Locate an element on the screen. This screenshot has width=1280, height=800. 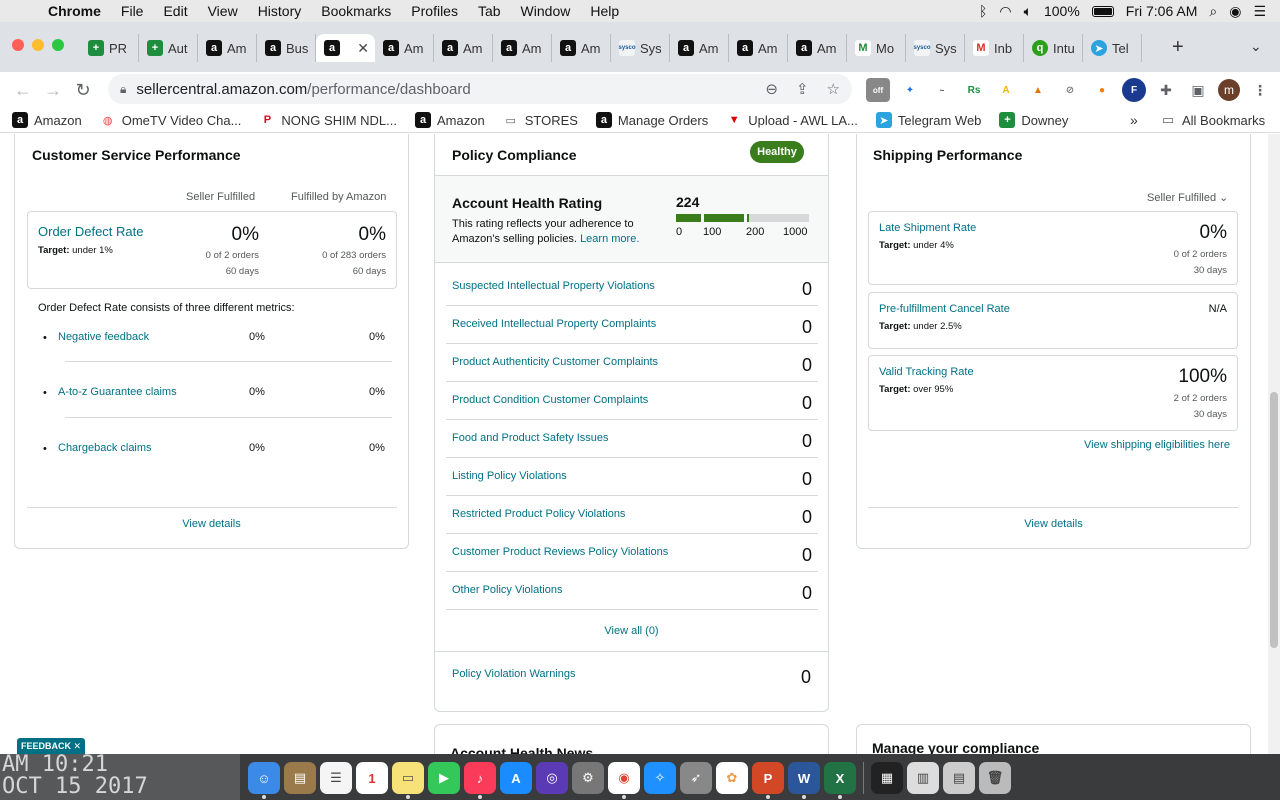
browser-tab: q Intu is located at coordinates (1053, 48).